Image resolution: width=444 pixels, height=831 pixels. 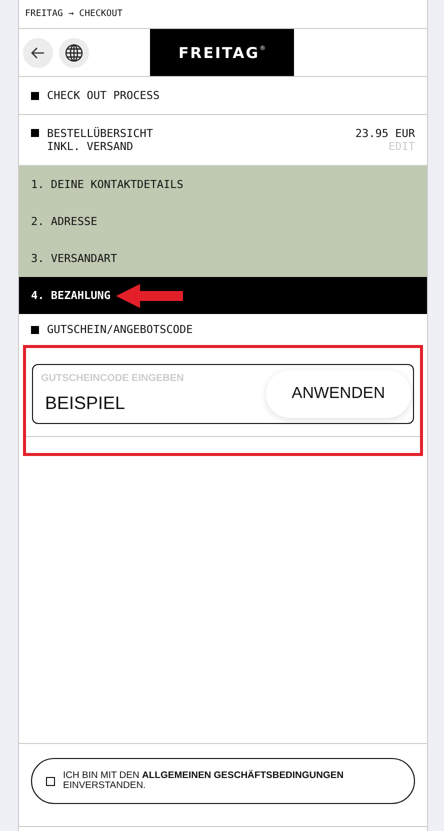 I want to click on back-button, so click(x=38, y=53).